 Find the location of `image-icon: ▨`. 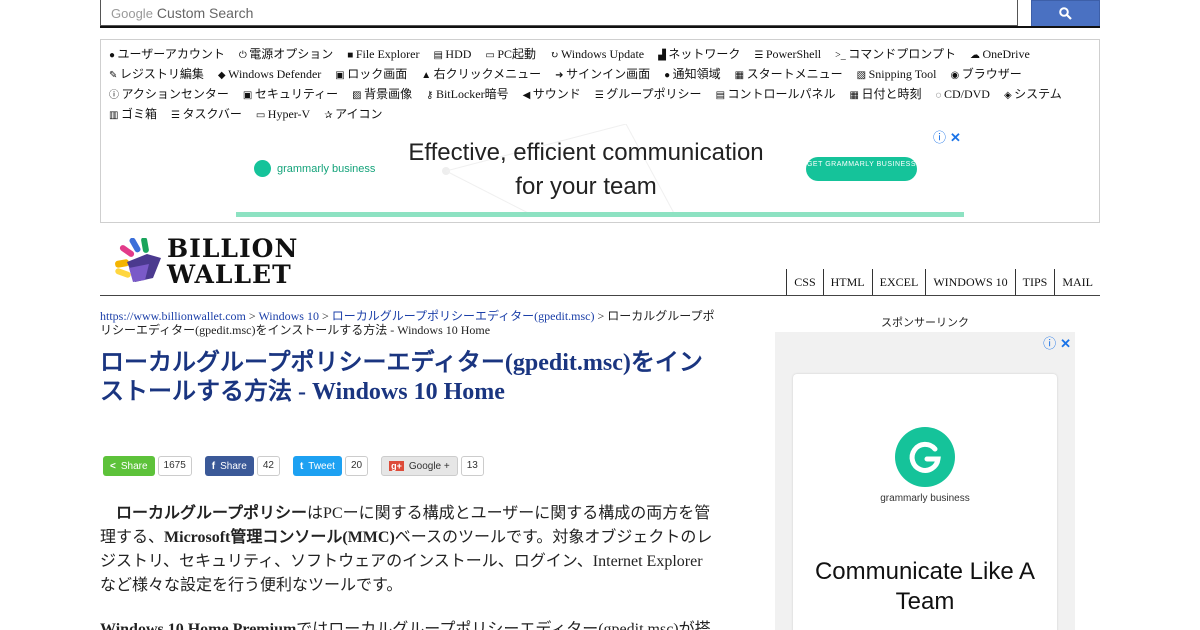

image-icon: ▨ is located at coordinates (358, 95).